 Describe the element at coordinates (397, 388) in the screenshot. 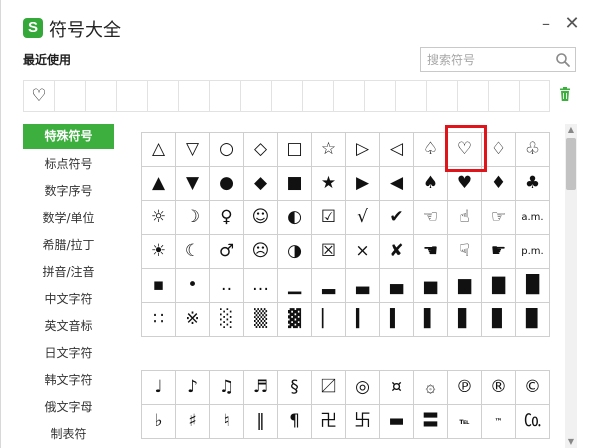

I see `symbol-cell: ¤` at that location.